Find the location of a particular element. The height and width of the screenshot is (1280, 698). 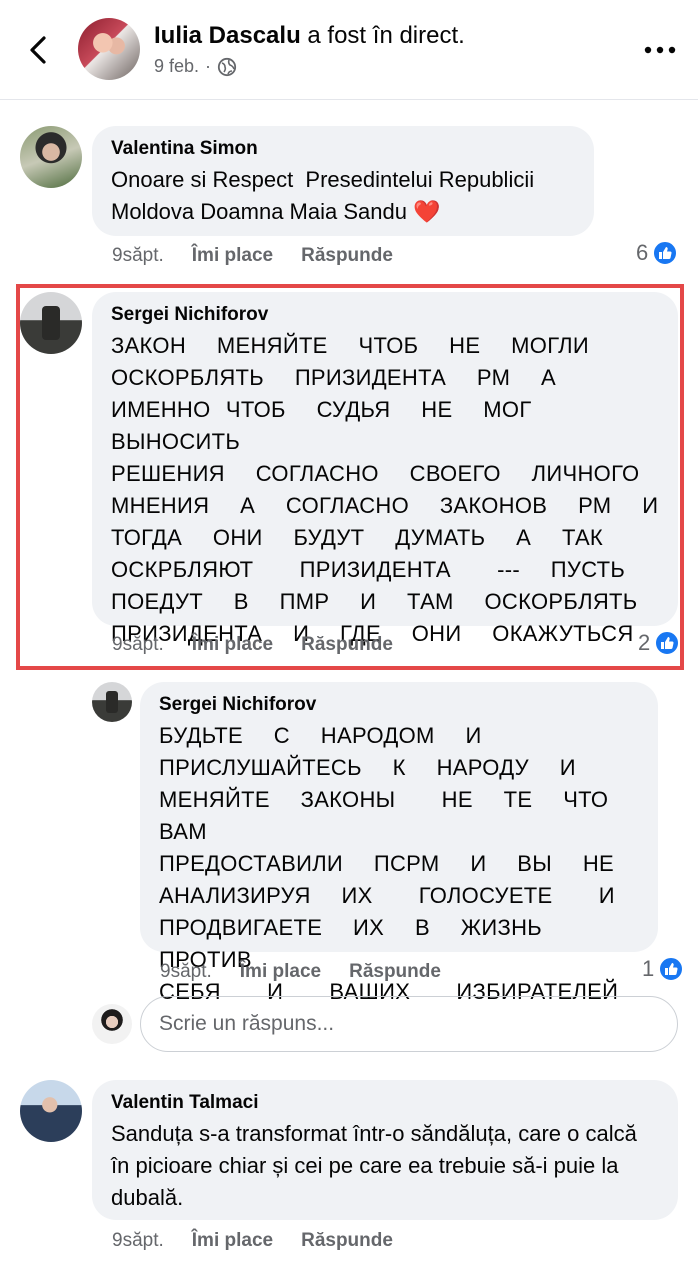

back-button is located at coordinates (38, 50).